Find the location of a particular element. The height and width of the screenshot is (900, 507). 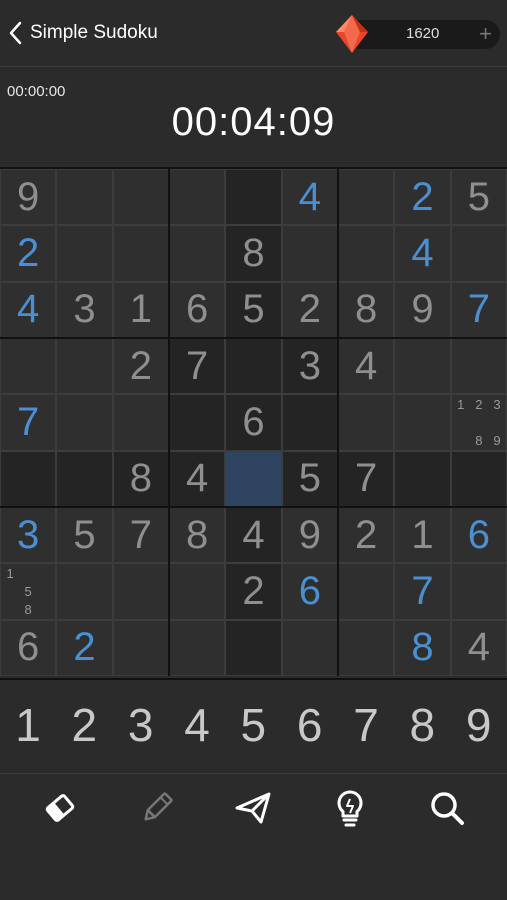

board-cell-r5c2 is located at coordinates (84, 422).